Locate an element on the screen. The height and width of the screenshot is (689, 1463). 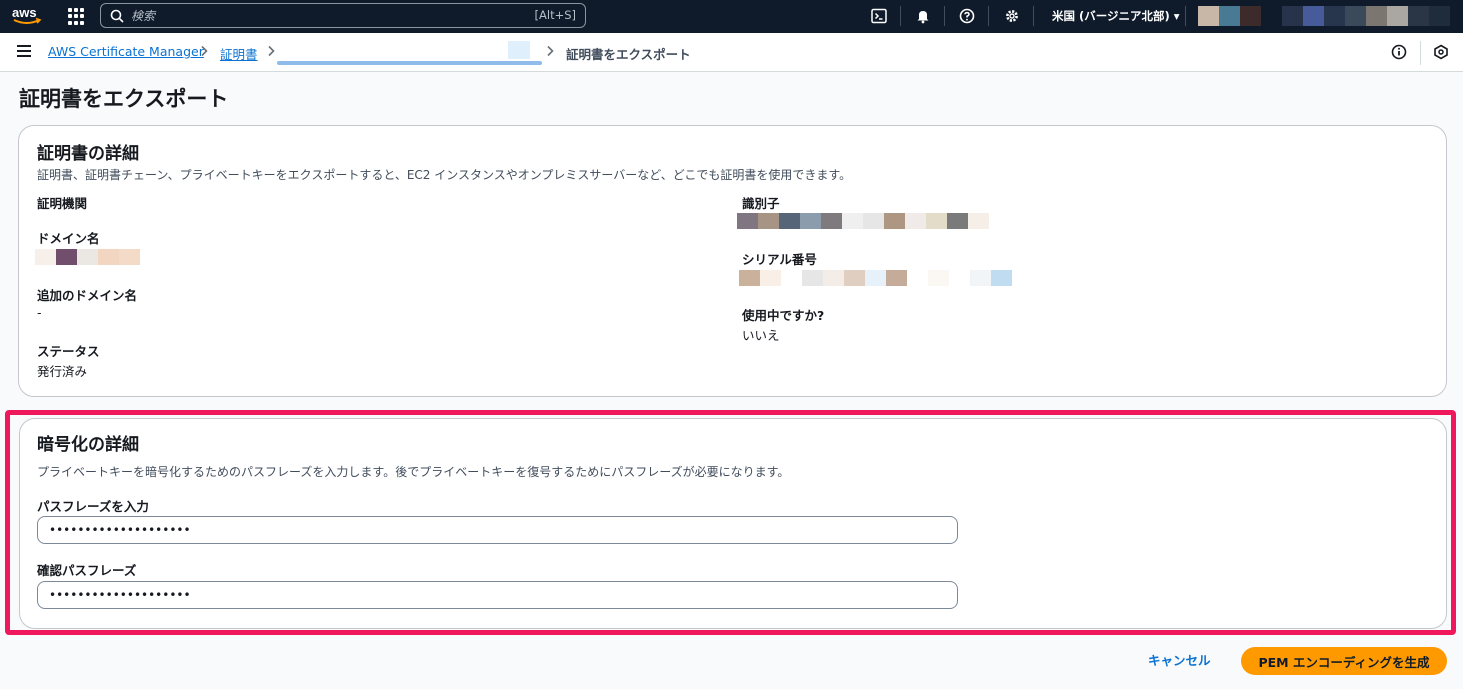
bar-divider is located at coordinates (1420, 53).